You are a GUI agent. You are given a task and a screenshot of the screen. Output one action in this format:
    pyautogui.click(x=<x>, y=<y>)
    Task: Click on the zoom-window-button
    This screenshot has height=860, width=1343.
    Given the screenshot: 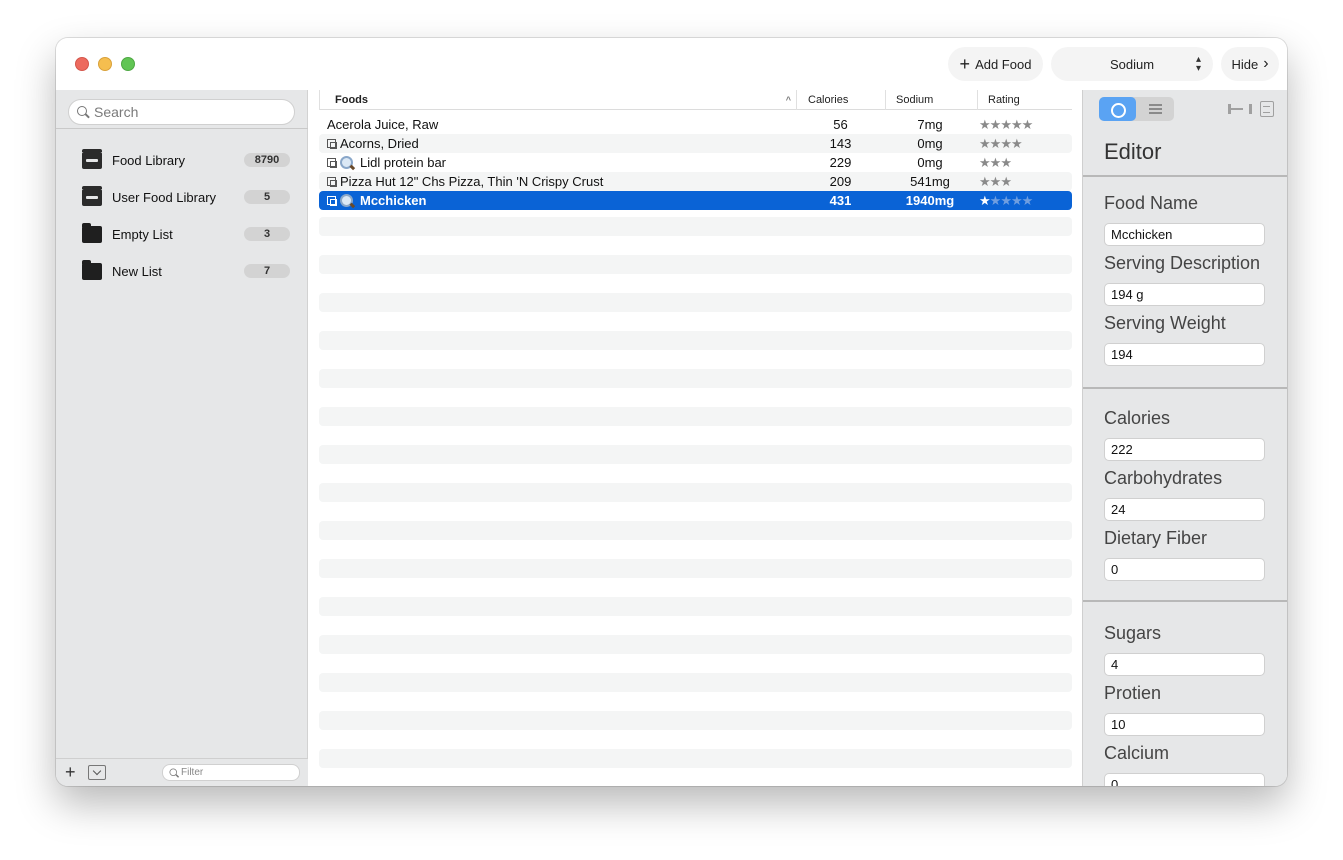 What is the action you would take?
    pyautogui.click(x=128, y=64)
    